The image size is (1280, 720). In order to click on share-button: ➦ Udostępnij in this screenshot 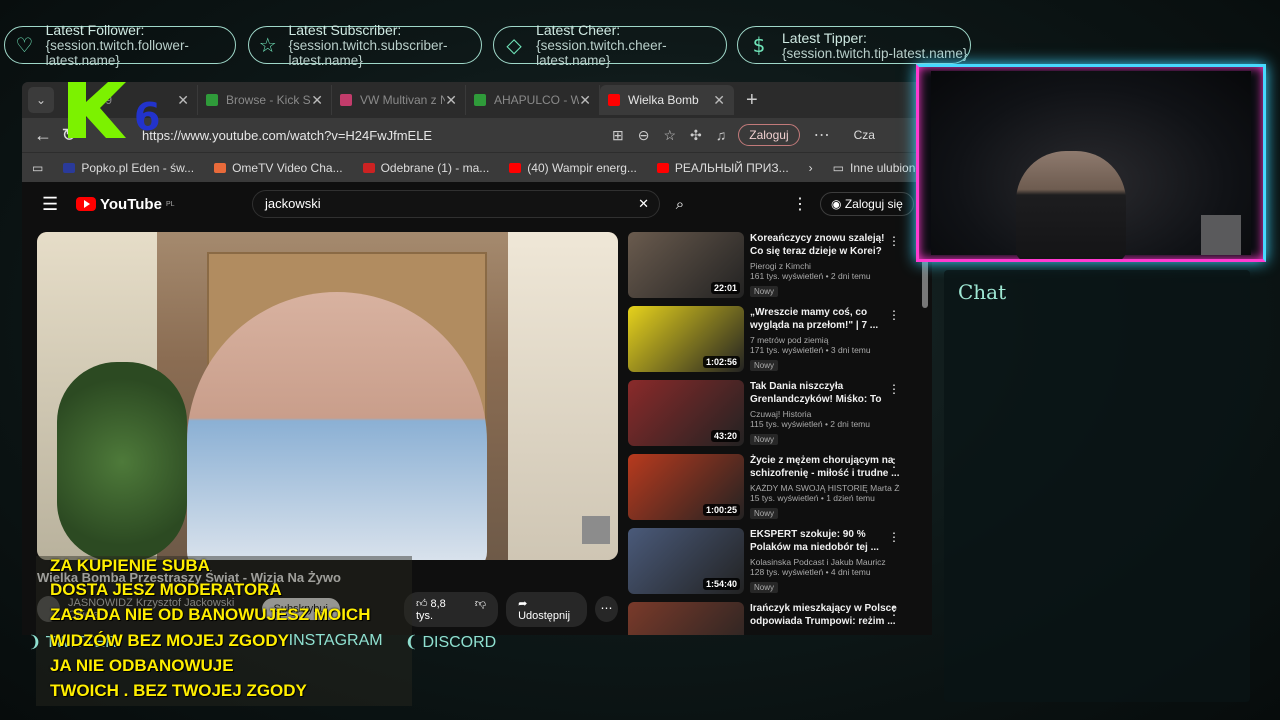, I will do `click(546, 609)`.